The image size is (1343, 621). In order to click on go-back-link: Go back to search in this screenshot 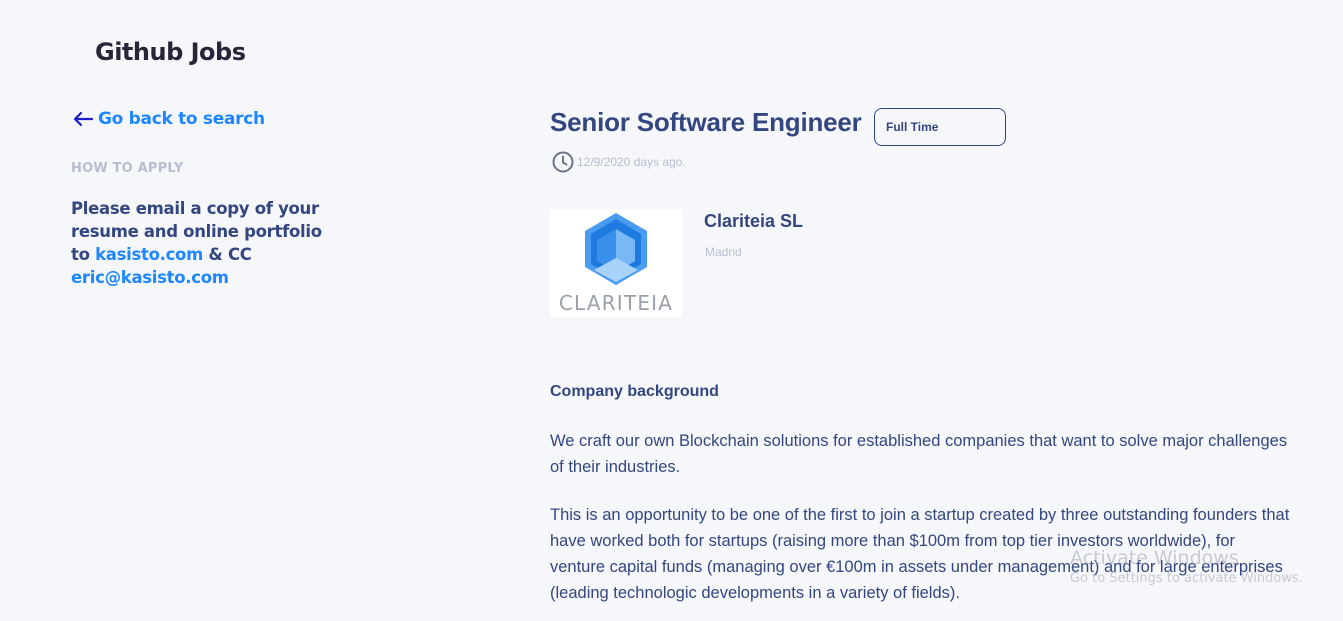, I will do `click(168, 119)`.